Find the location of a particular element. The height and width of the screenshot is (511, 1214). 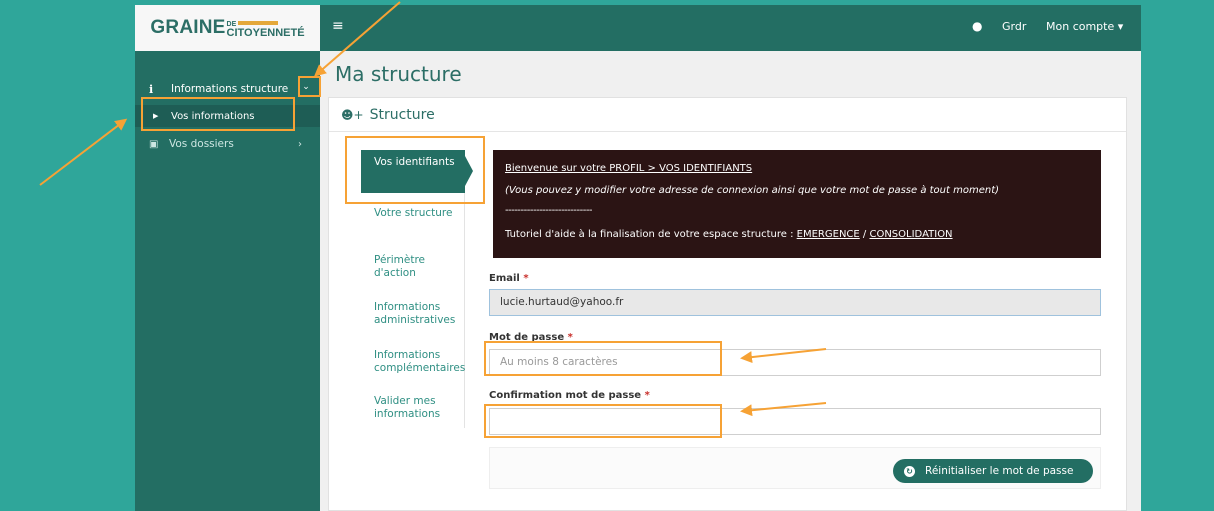

panel-title: Structure is located at coordinates (402, 114).